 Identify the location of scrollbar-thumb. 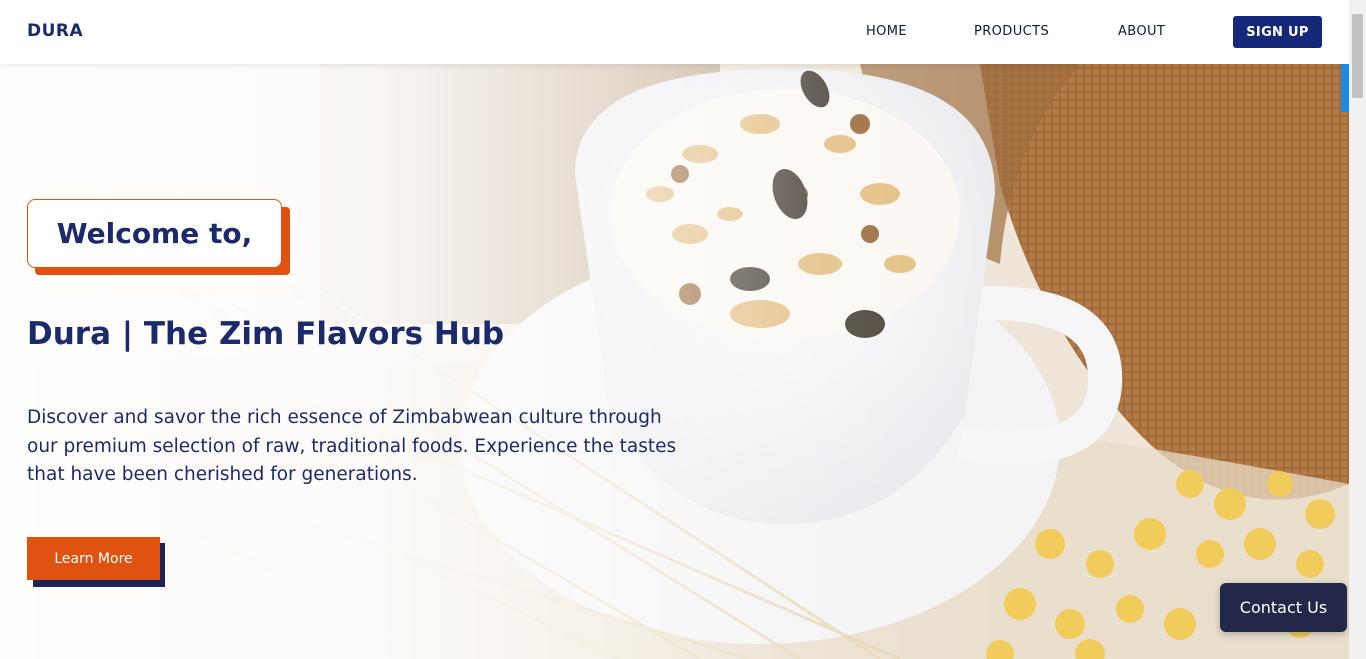
(1357, 56).